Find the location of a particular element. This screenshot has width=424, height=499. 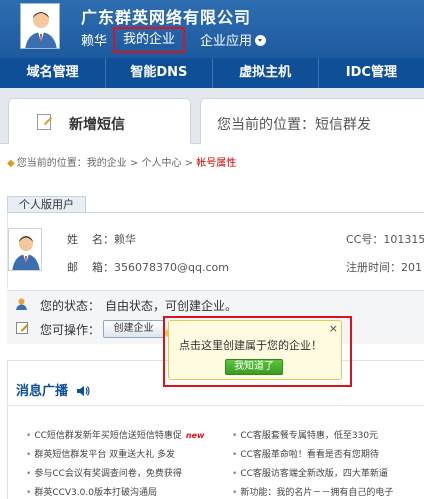

cc-row: CC号：101315 is located at coordinates (385, 239).